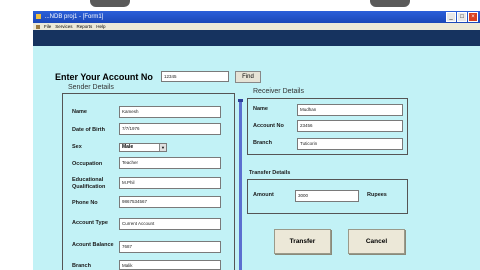 Image resolution: width=480 pixels, height=270 pixels. I want to click on sender-dob-input: 7/7/1976, so click(170, 129).